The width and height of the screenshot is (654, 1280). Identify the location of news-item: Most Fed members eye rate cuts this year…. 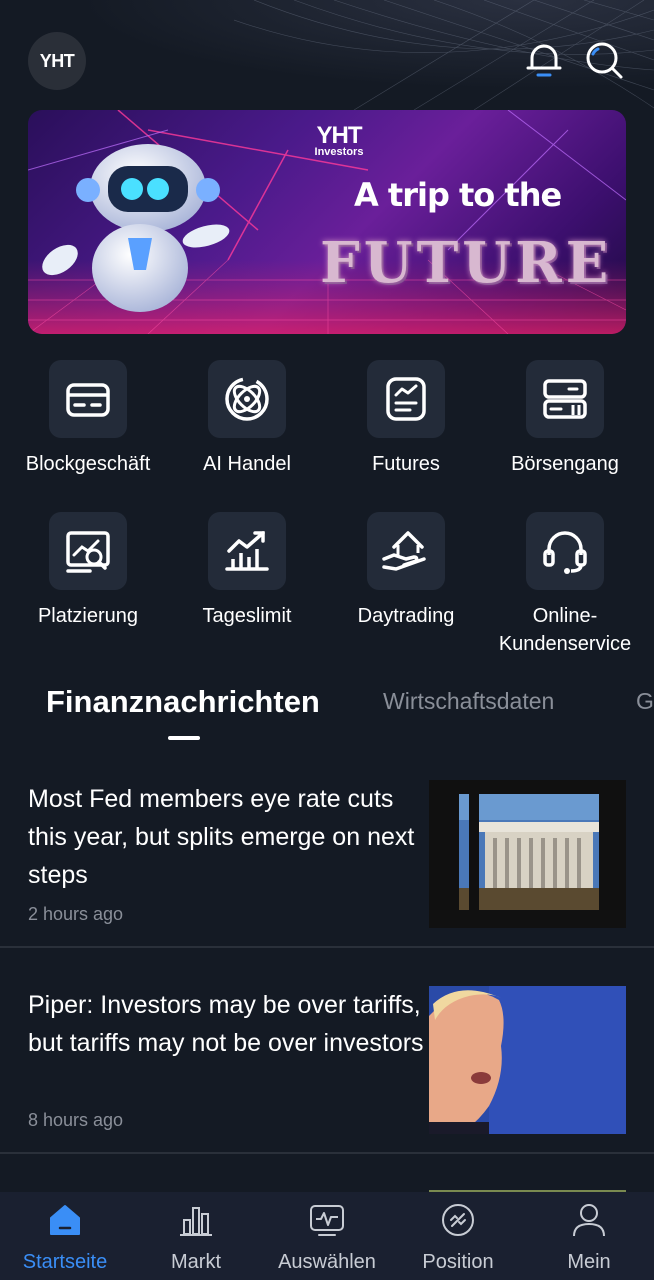
(327, 864).